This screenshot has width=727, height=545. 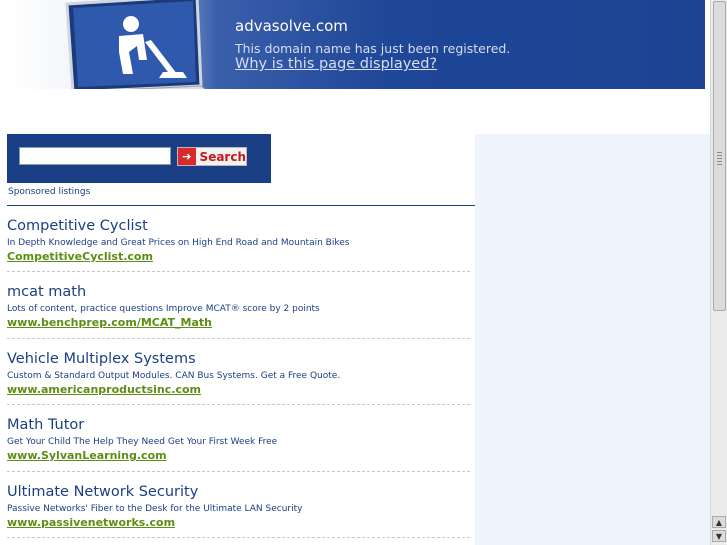 What do you see at coordinates (222, 156) in the screenshot?
I see `search-button-label: Search` at bounding box center [222, 156].